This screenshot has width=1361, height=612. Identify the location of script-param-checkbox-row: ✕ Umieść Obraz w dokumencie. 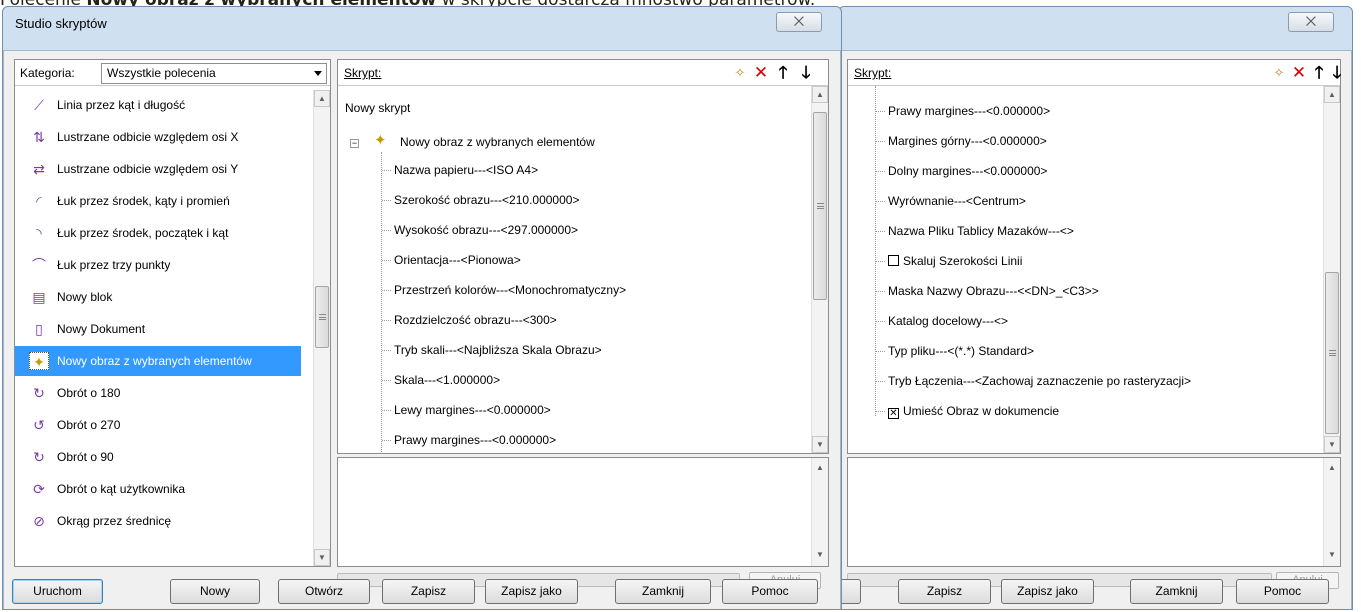
(973, 411).